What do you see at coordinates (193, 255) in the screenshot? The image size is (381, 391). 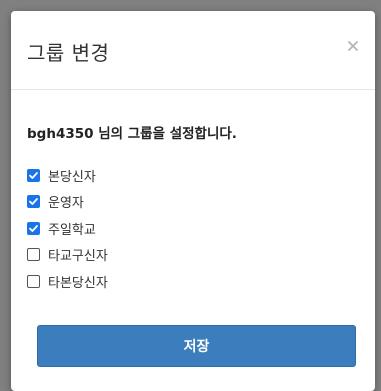 I see `group-item-3: 타교구신자` at bounding box center [193, 255].